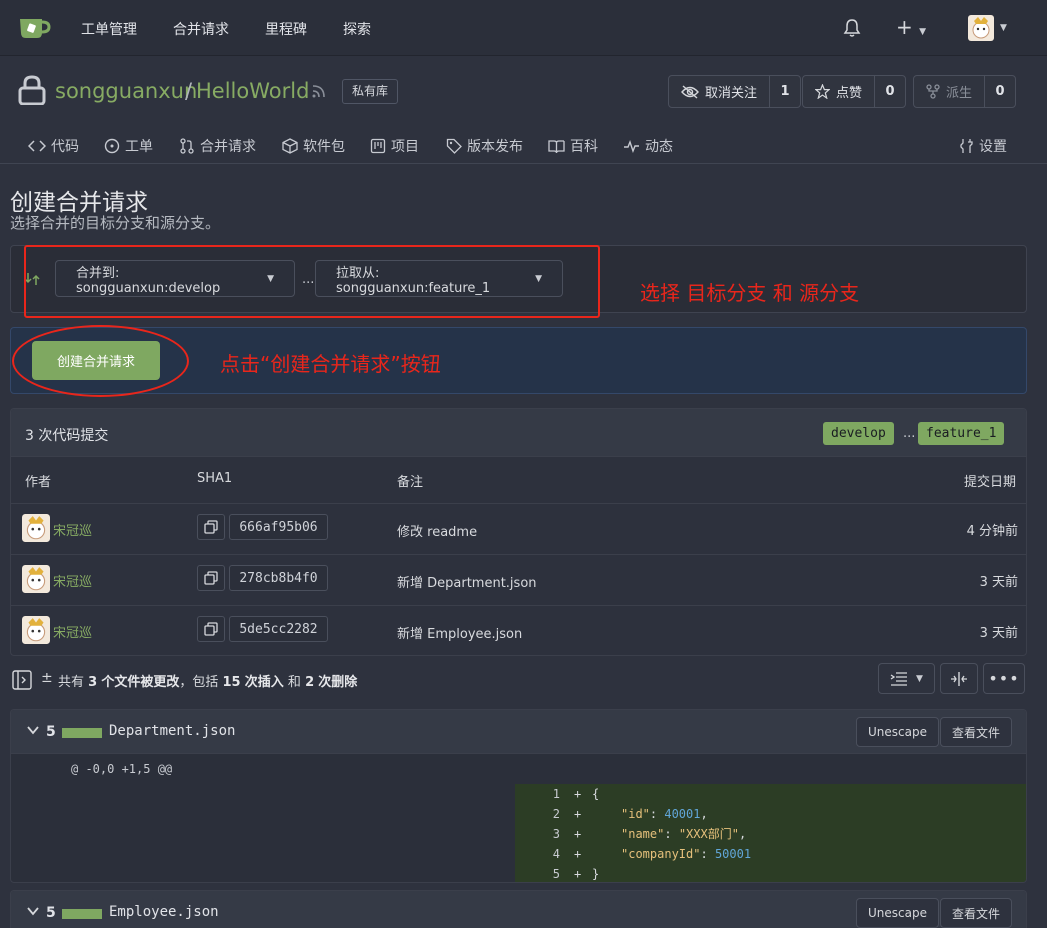 This screenshot has height=928, width=1047. Describe the element at coordinates (959, 678) in the screenshot. I see `split-view-button` at that location.